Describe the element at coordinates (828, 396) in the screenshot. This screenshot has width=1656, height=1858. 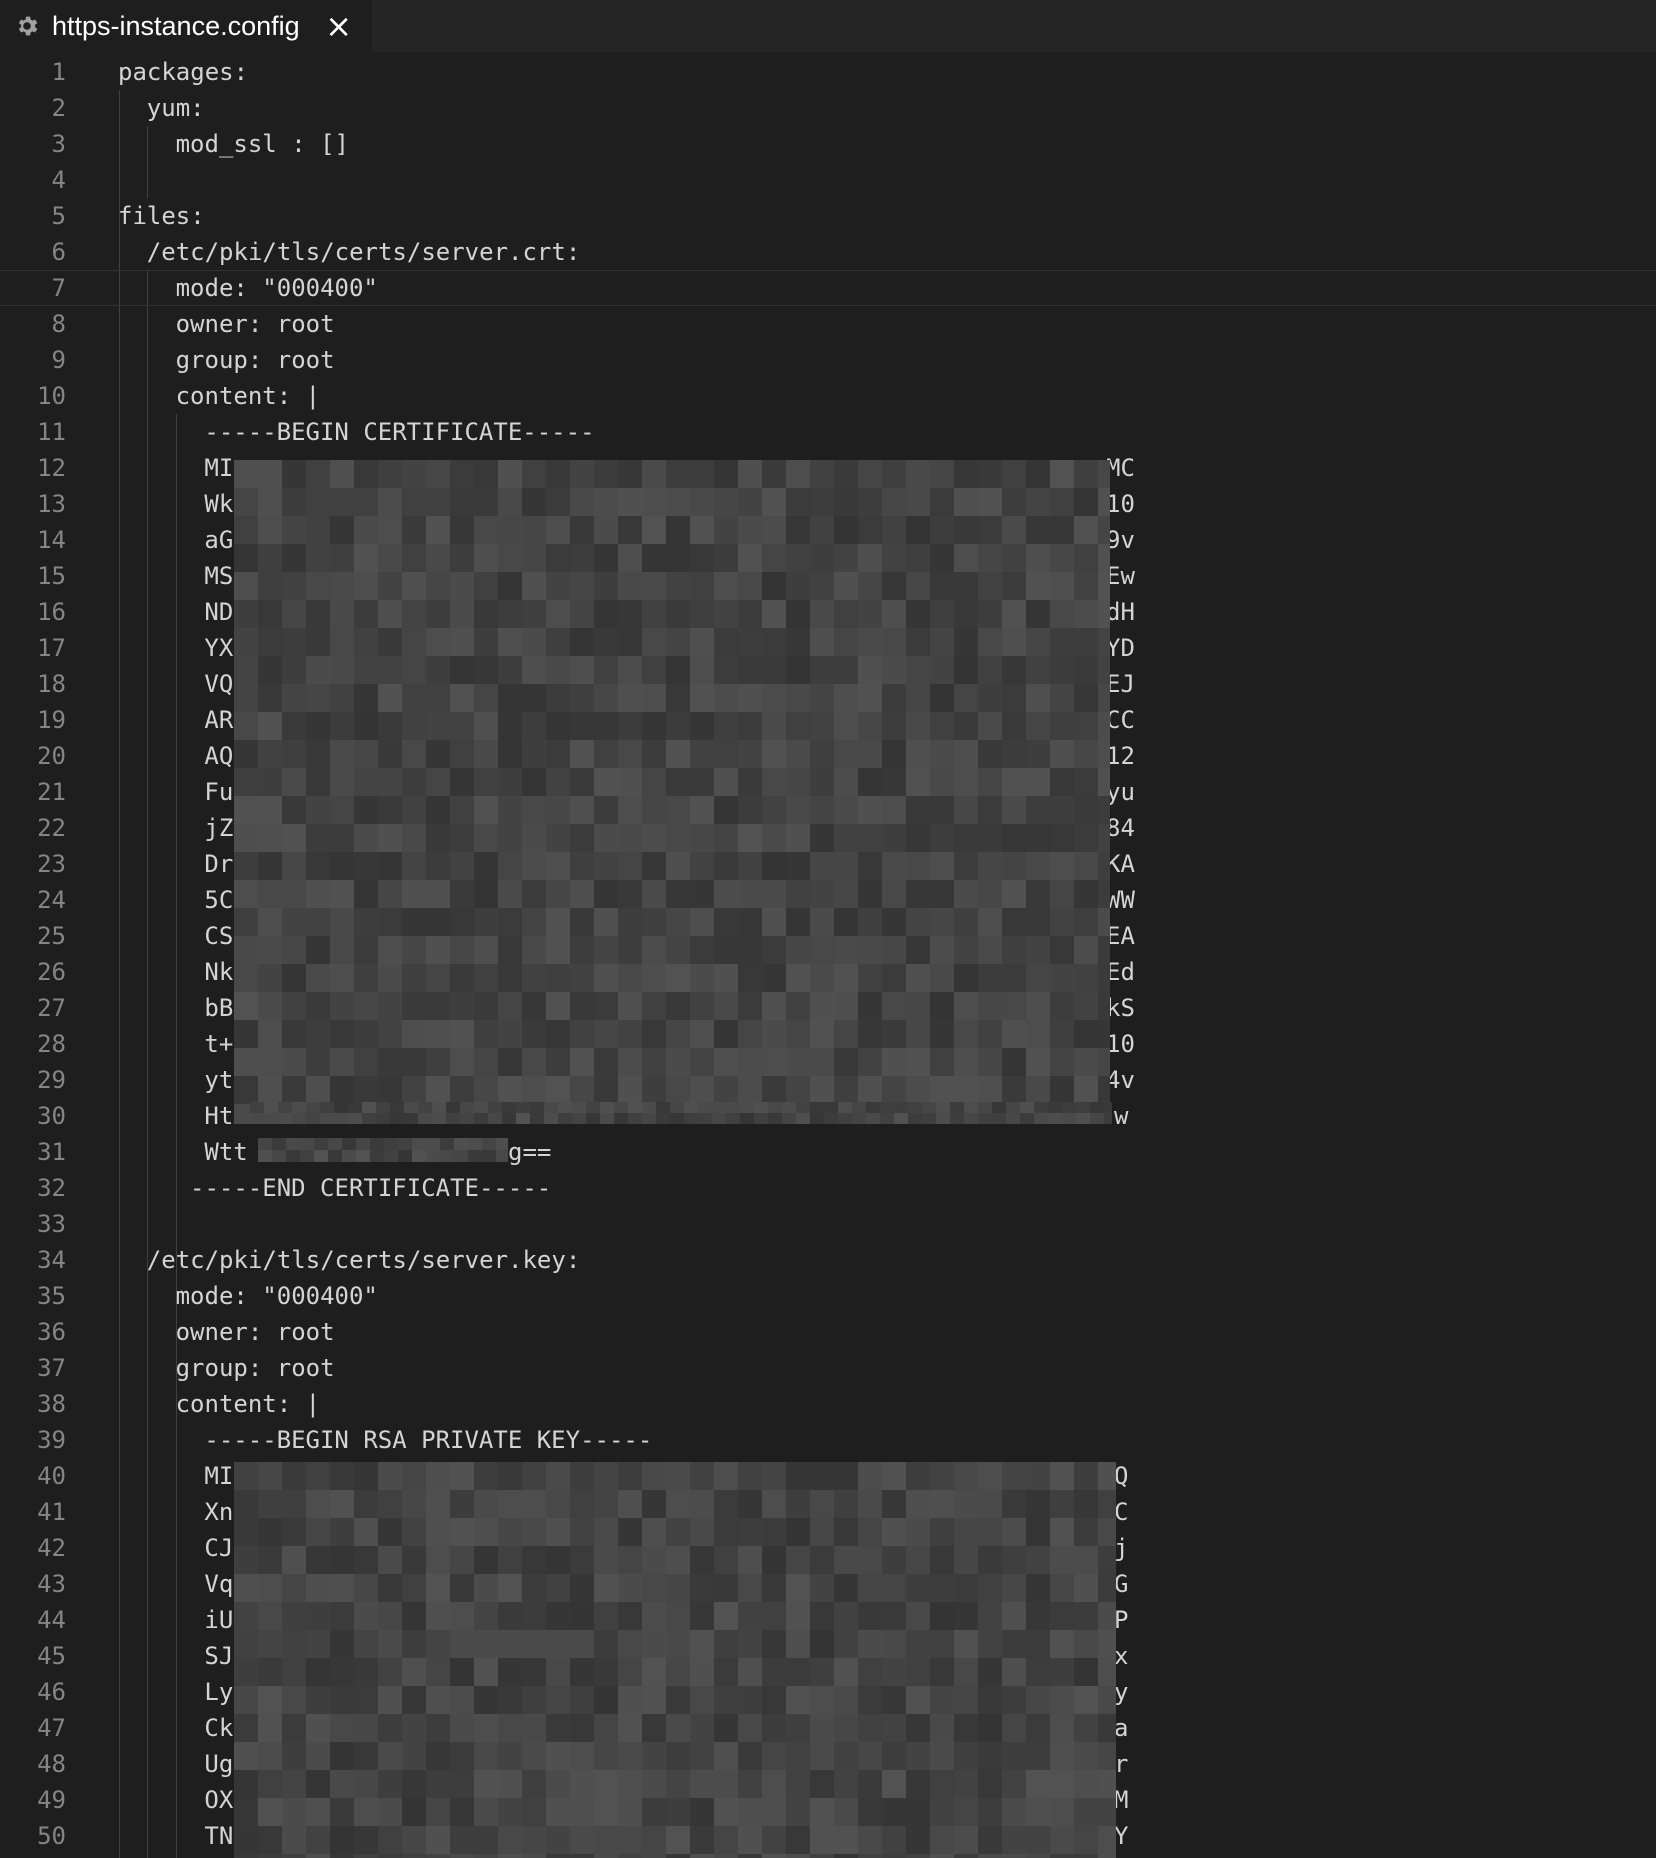
I see `code-line: 10 content: |` at that location.